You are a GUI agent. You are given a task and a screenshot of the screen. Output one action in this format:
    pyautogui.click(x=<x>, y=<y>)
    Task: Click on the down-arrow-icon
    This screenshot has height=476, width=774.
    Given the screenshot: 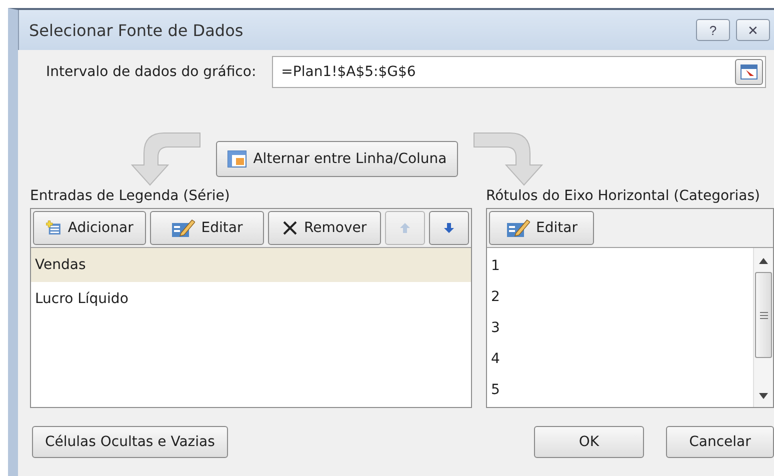 What is the action you would take?
    pyautogui.click(x=448, y=228)
    